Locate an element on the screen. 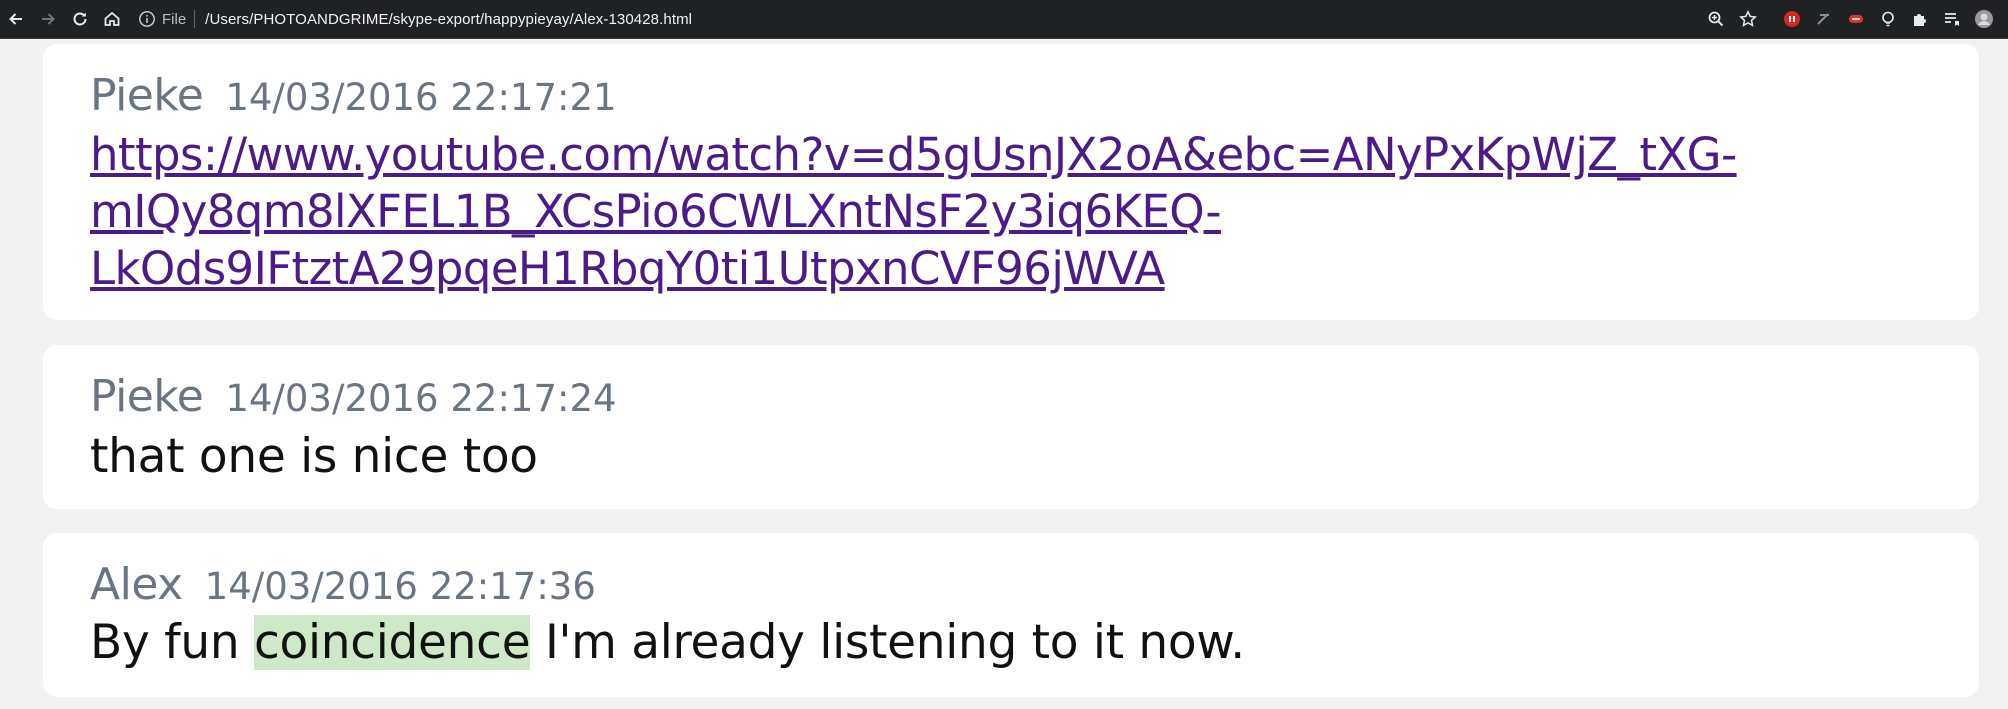  message-header: Alex 14/03/2016 22:17:36 is located at coordinates (343, 584).